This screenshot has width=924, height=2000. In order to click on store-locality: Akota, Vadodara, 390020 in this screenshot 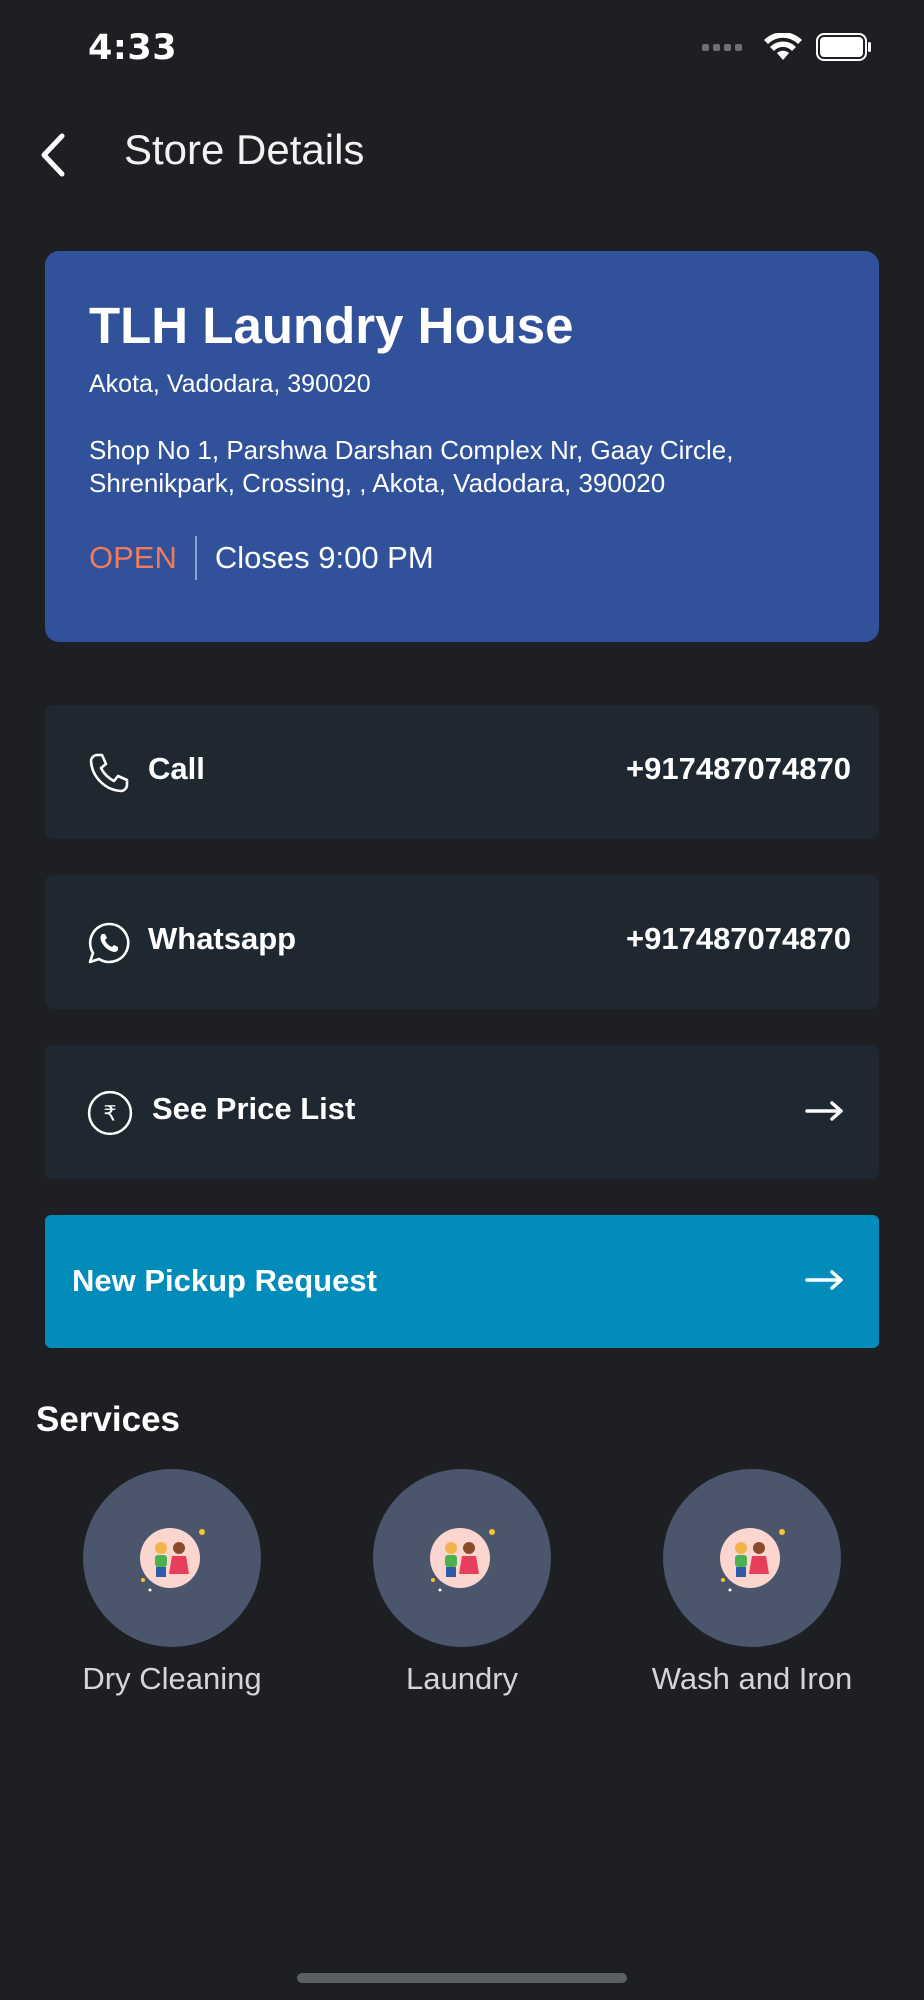, I will do `click(230, 384)`.